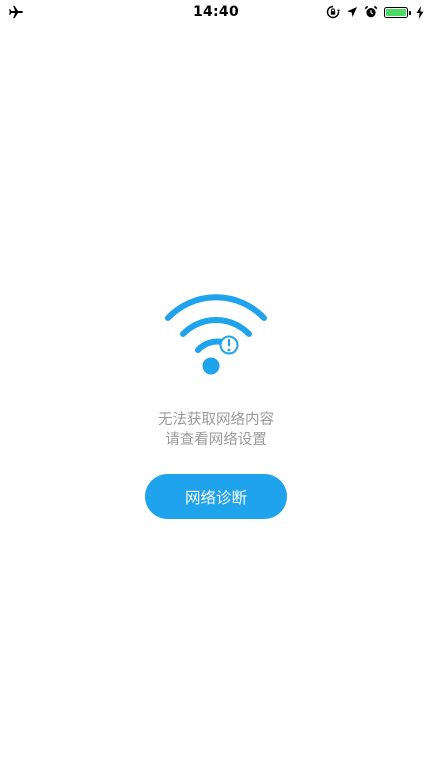 The image size is (432, 768). Describe the element at coordinates (216, 12) in the screenshot. I see `status-bar: 14:40` at that location.